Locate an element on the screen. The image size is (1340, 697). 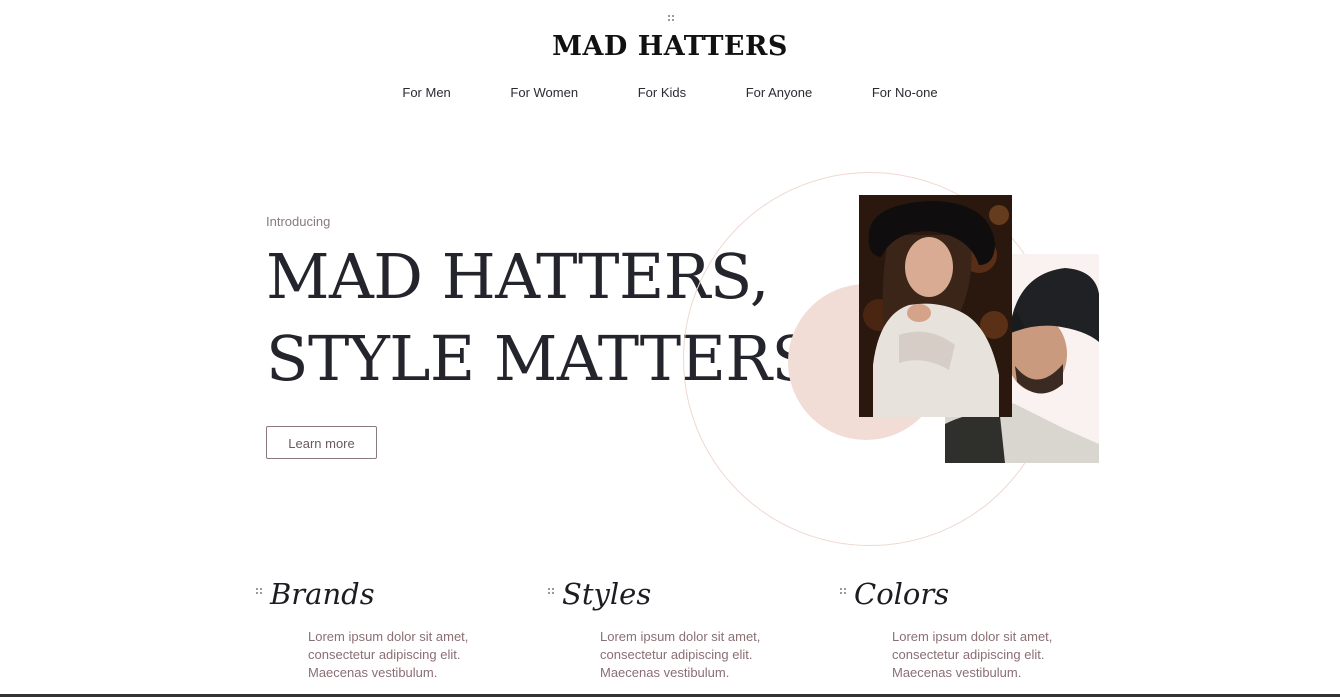
site-logo: MAD HATTERS is located at coordinates (670, 47).